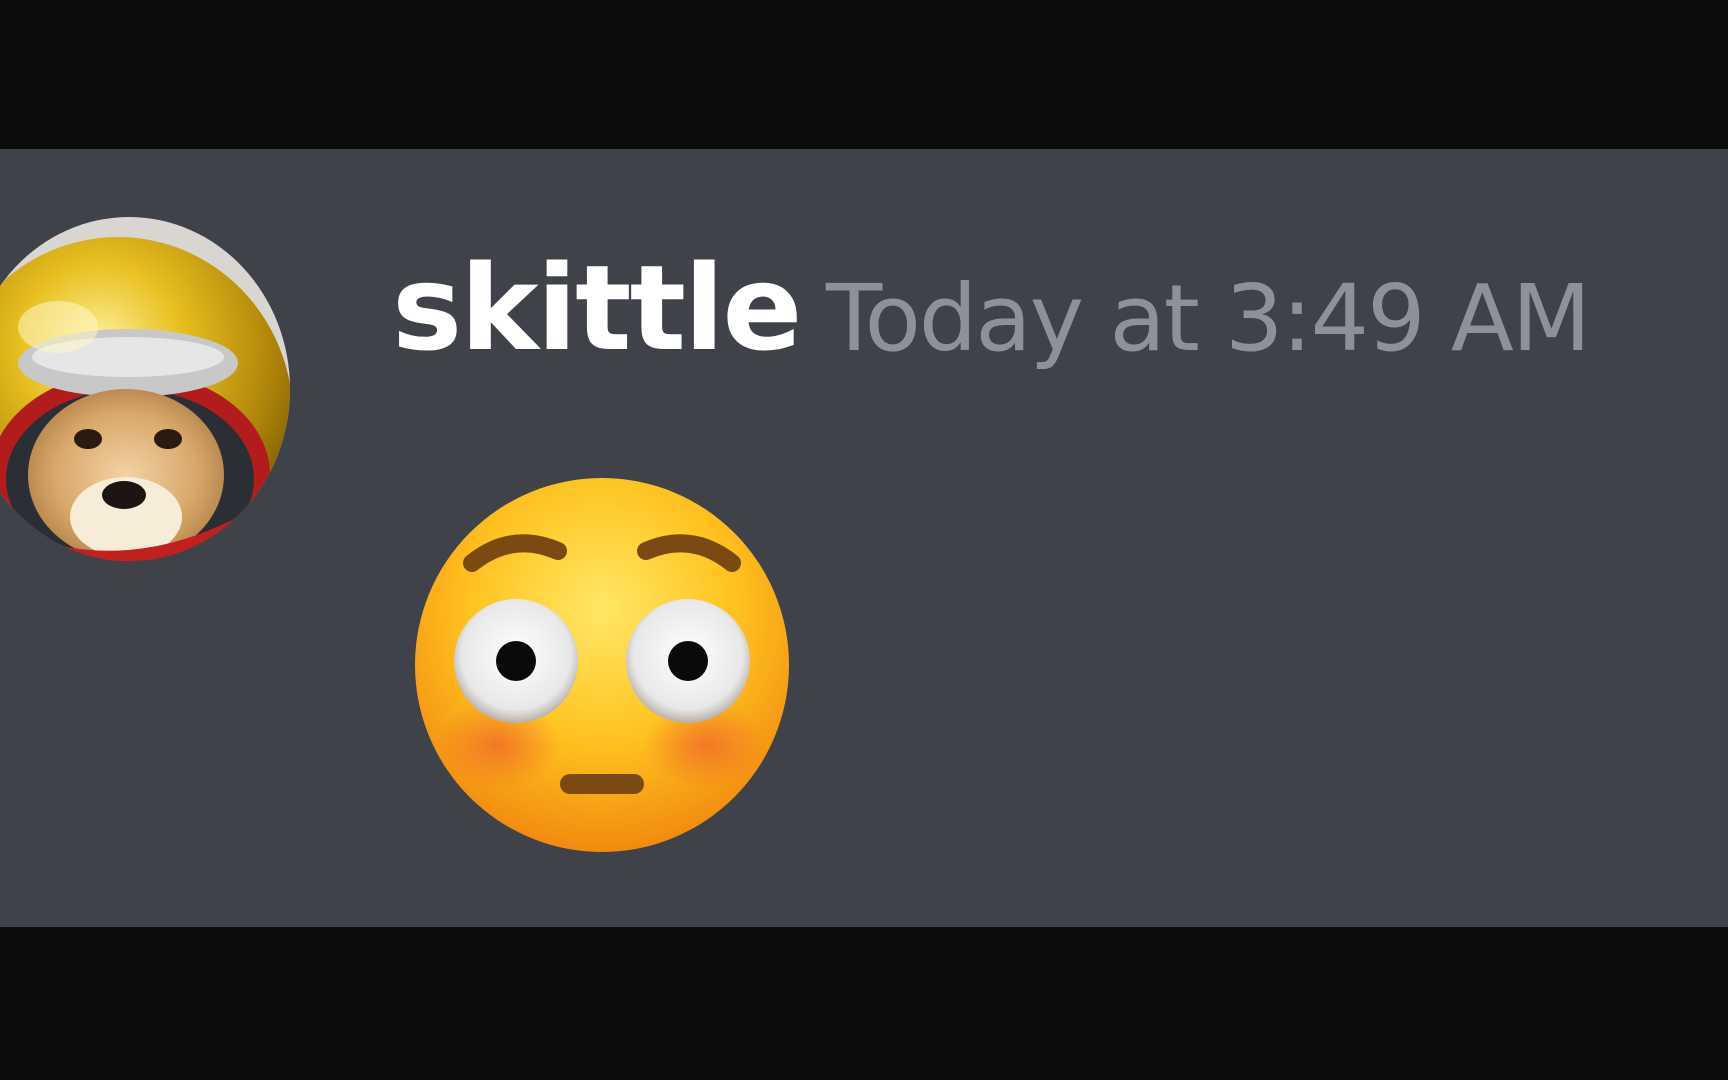  Describe the element at coordinates (1208, 318) in the screenshot. I see `message-timestamp: Today at 3:49 AM` at that location.